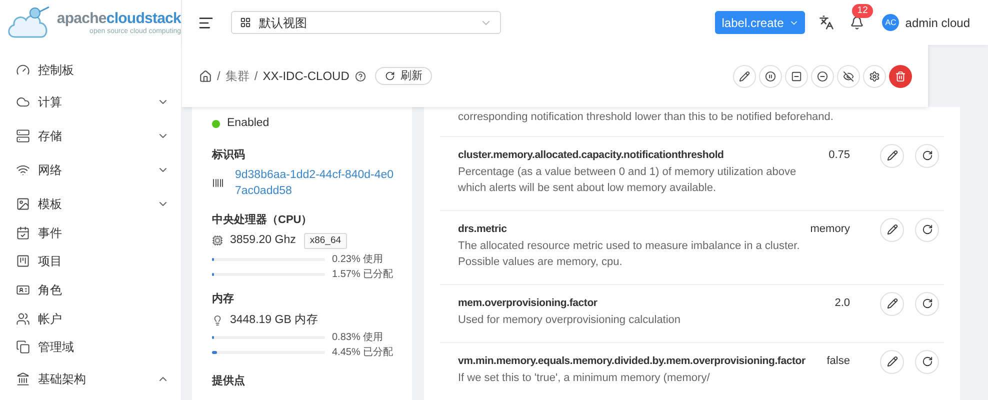 Image resolution: width=988 pixels, height=400 pixels. What do you see at coordinates (326, 240) in the screenshot?
I see `architecture-tag: x86_64` at bounding box center [326, 240].